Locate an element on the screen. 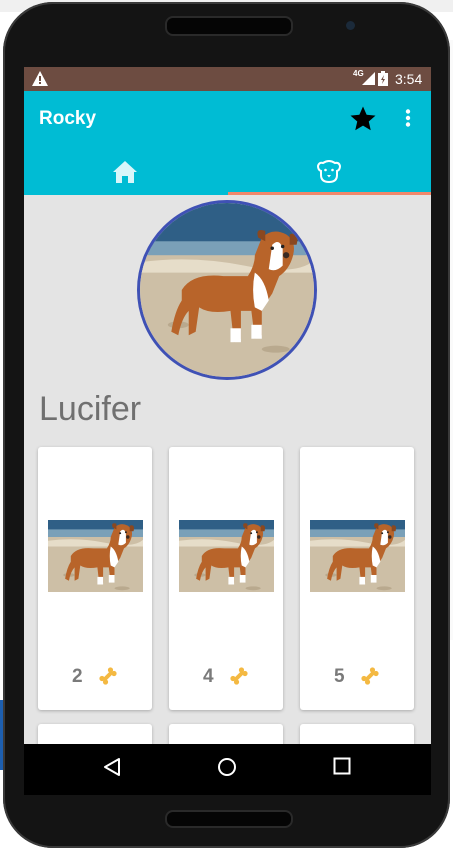 Image resolution: width=453 pixels, height=853 pixels. app-bar: Rocky is located at coordinates (227, 143).